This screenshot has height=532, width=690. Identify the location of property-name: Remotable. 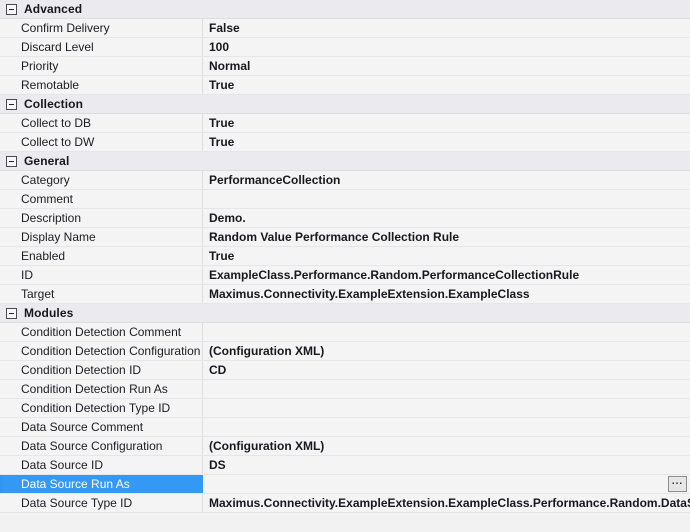
(103, 85).